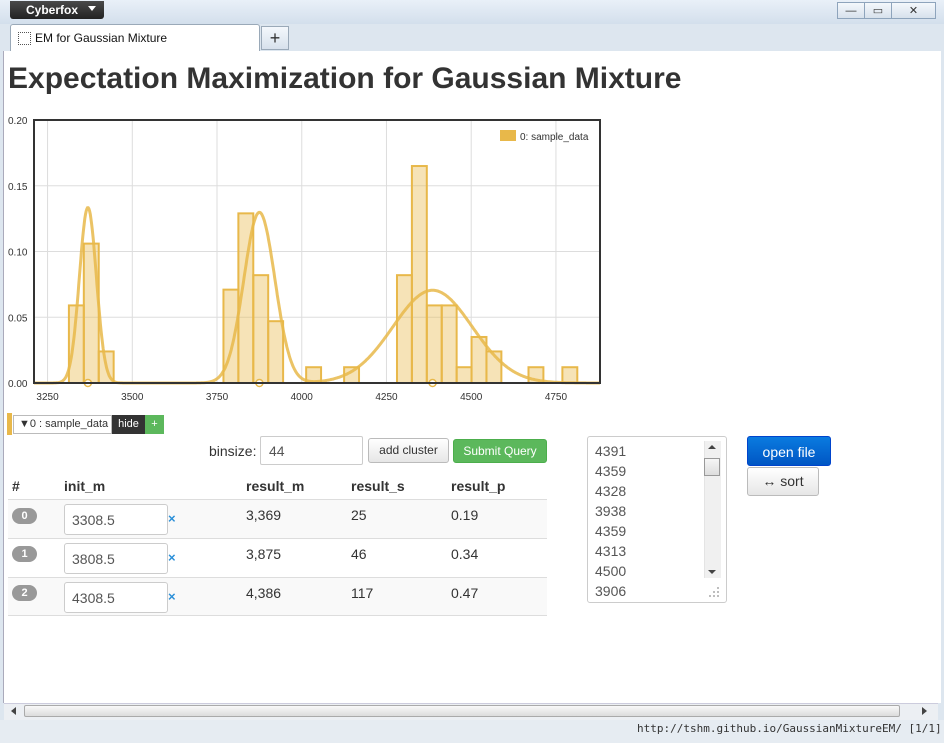  I want to click on app-menu-button: Cyberfox, so click(57, 10).